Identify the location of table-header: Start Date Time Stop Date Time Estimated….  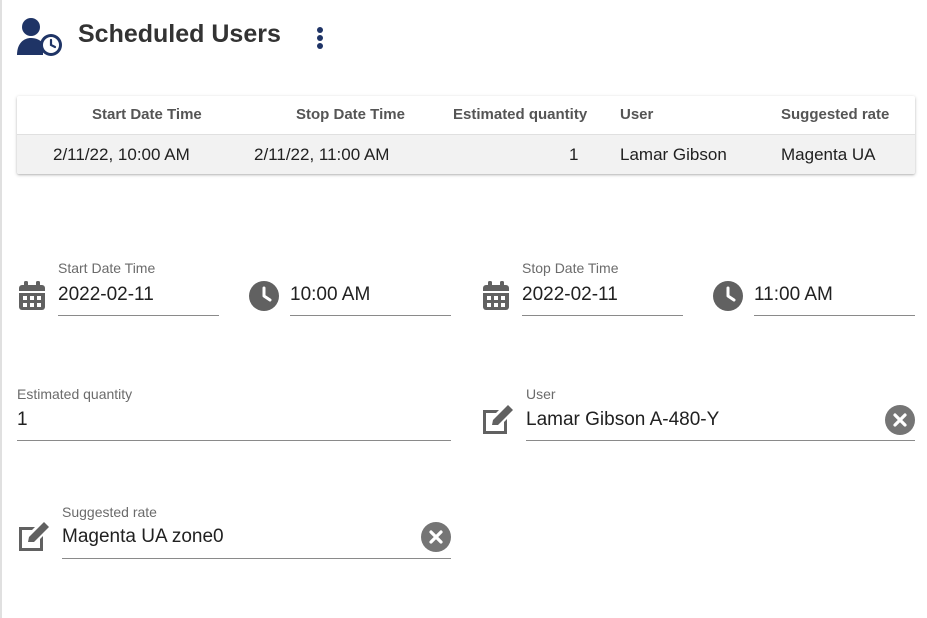
(466, 115).